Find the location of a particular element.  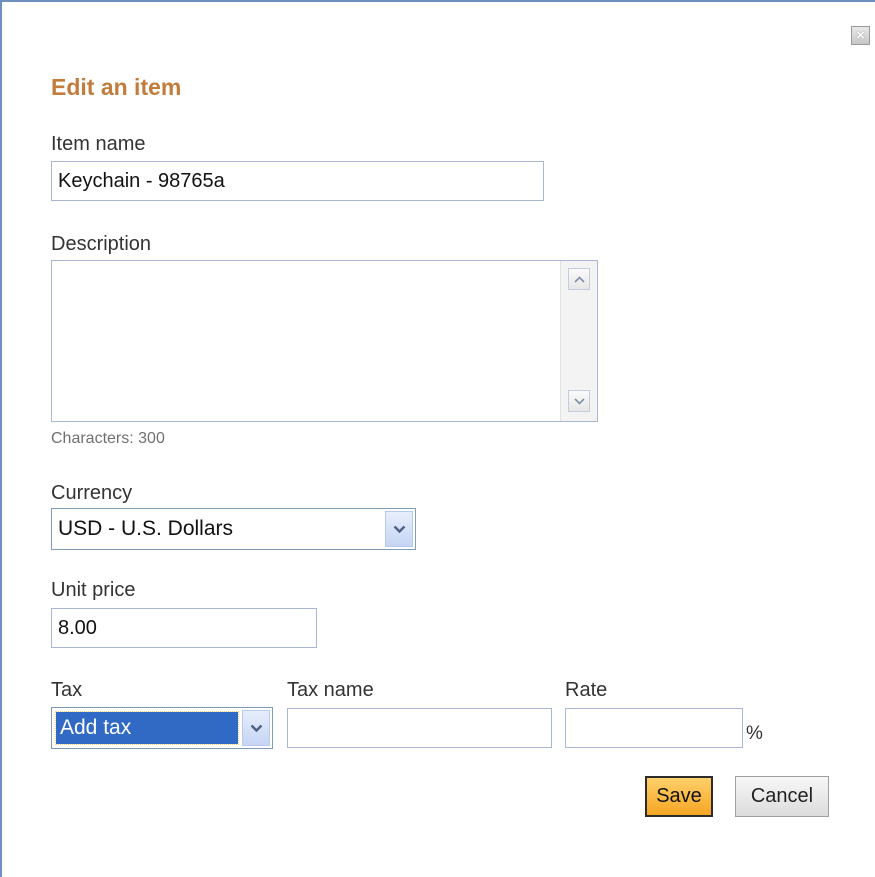

unit-price-input is located at coordinates (184, 628).